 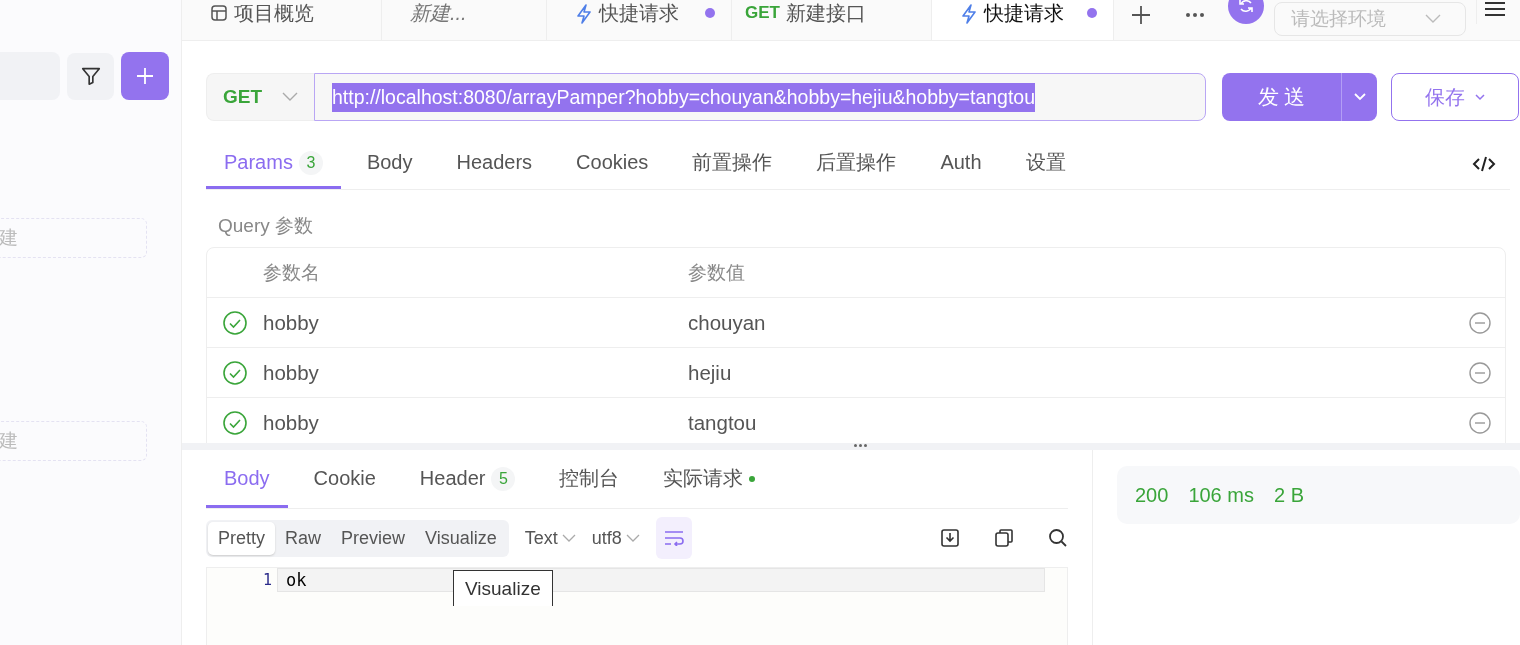 What do you see at coordinates (1058, 538) in the screenshot?
I see `search-icon` at bounding box center [1058, 538].